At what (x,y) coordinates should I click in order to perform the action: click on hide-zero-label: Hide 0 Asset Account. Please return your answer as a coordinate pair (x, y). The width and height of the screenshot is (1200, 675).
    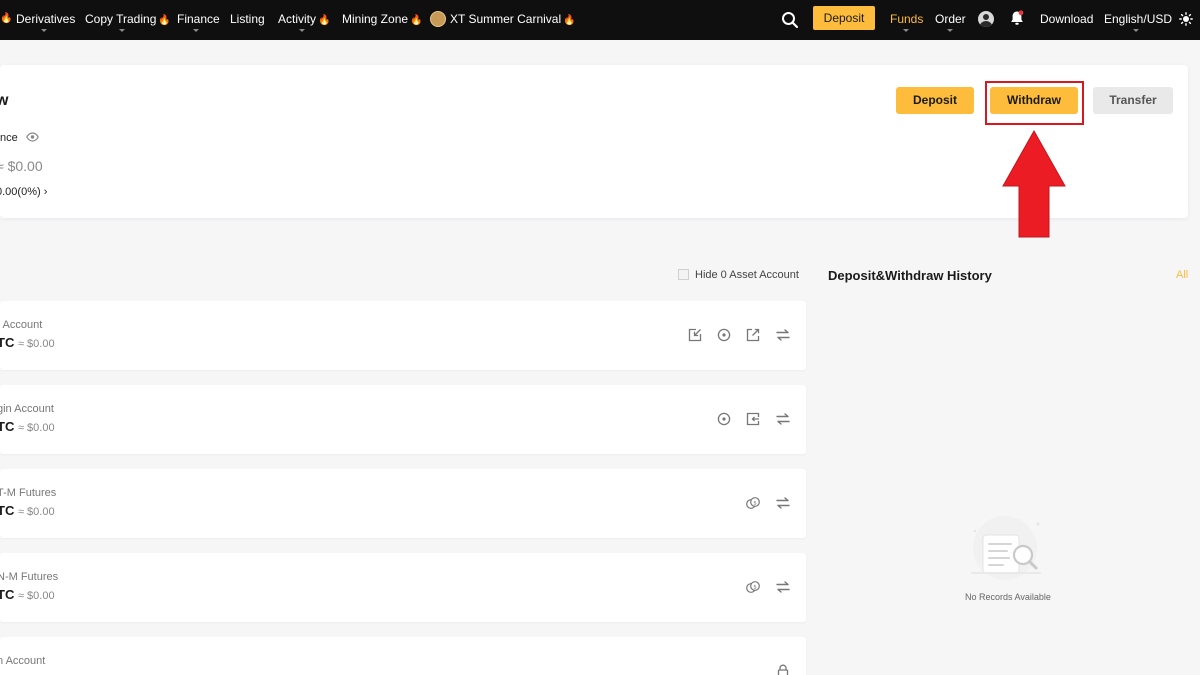
    Looking at the image, I should click on (747, 275).